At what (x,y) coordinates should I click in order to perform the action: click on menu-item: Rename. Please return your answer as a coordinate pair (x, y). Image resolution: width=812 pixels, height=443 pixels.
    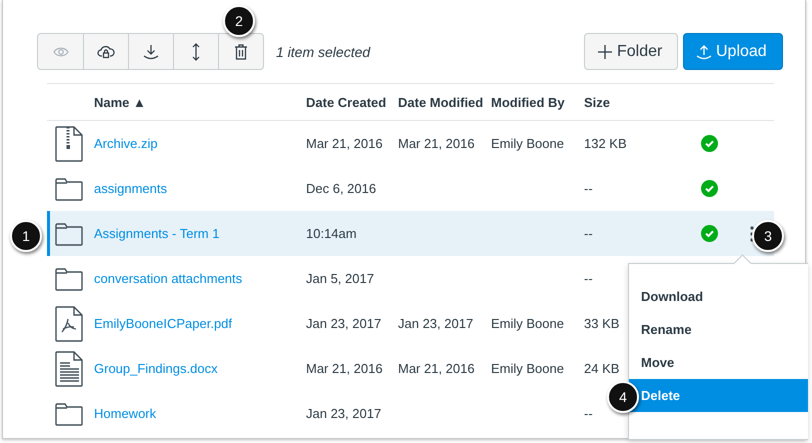
    Looking at the image, I should click on (718, 329).